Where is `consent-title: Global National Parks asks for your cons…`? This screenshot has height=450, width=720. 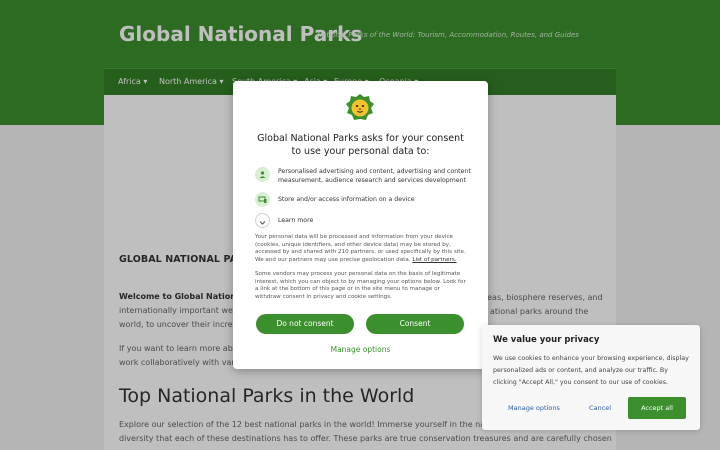
consent-title: Global National Parks asks for your cons… is located at coordinates (360, 145).